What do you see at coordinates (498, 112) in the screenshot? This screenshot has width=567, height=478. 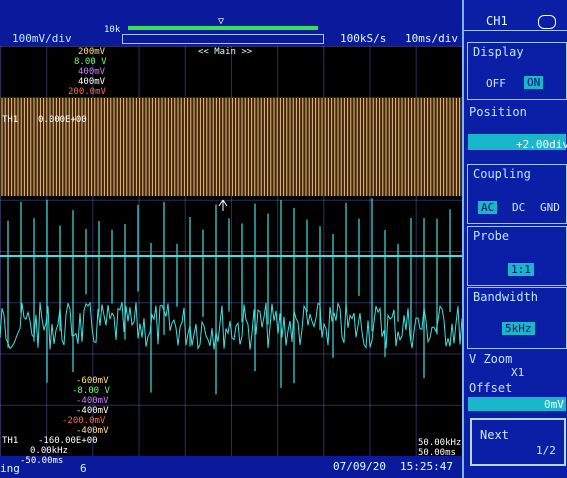 I see `position-title: Position` at bounding box center [498, 112].